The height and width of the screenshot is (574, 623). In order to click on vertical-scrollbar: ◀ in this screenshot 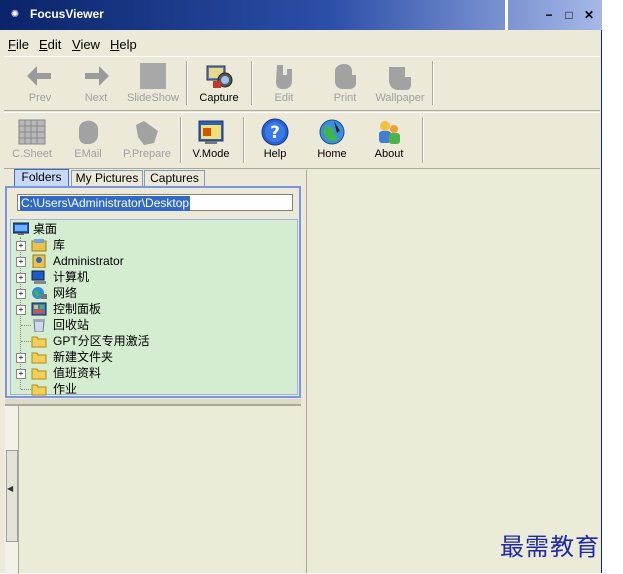, I will do `click(12, 490)`.